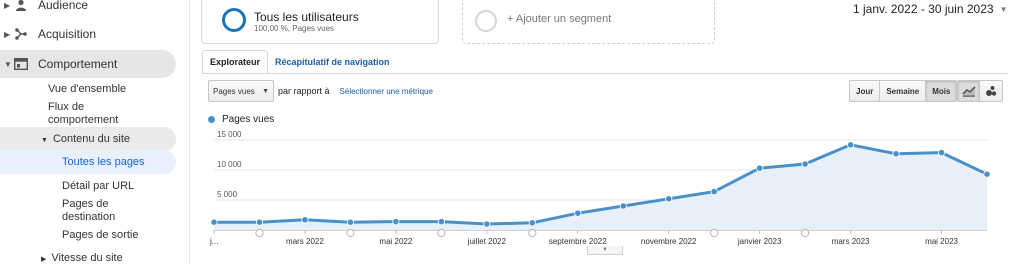 Image resolution: width=1024 pixels, height=264 pixels. What do you see at coordinates (395, 241) in the screenshot?
I see `x-tick-label: mai 2022` at bounding box center [395, 241].